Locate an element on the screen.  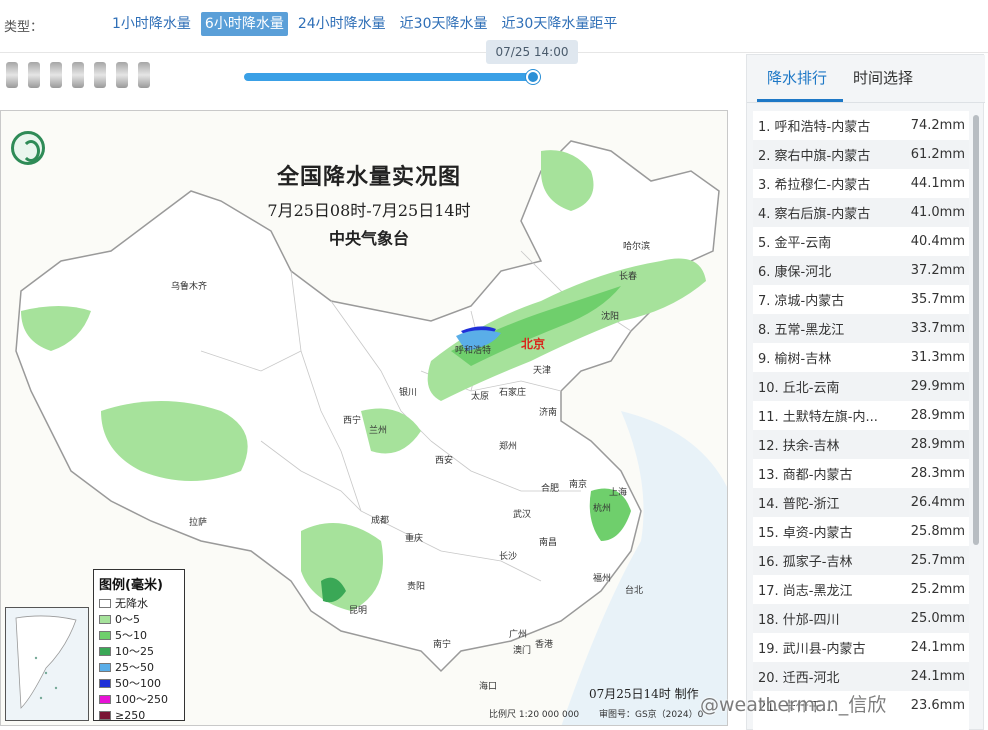
active-tab-underline is located at coordinates (800, 100).